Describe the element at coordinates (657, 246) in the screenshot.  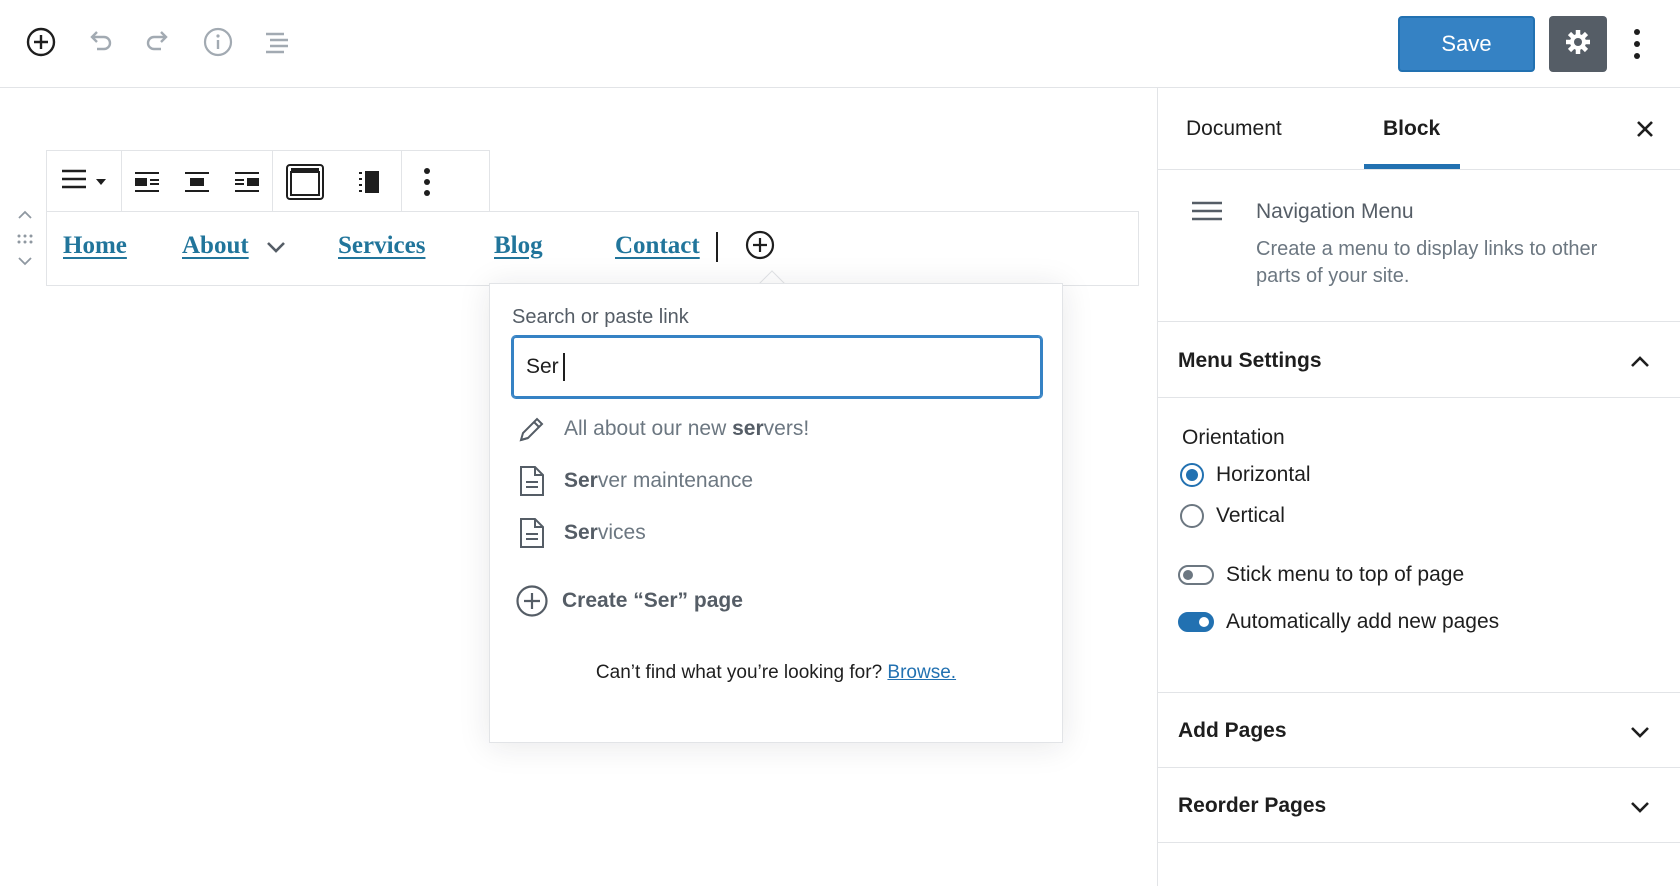
I see `nav-item-contact: Contact` at that location.